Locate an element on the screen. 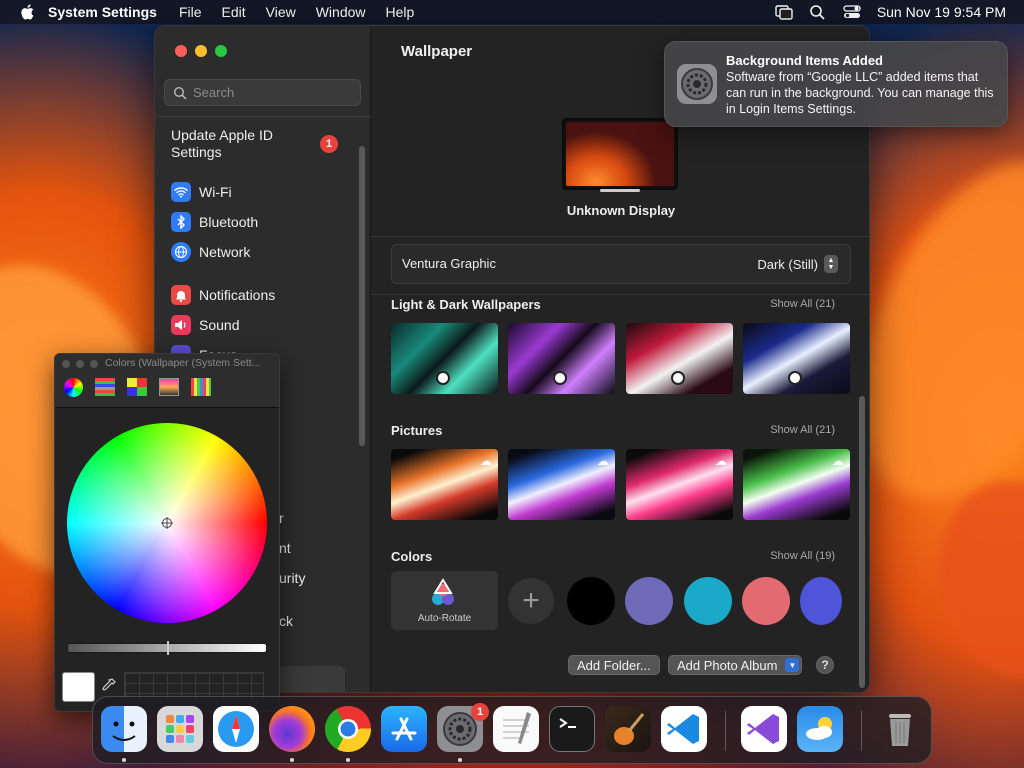  bluetooth-icon is located at coordinates (181, 222).